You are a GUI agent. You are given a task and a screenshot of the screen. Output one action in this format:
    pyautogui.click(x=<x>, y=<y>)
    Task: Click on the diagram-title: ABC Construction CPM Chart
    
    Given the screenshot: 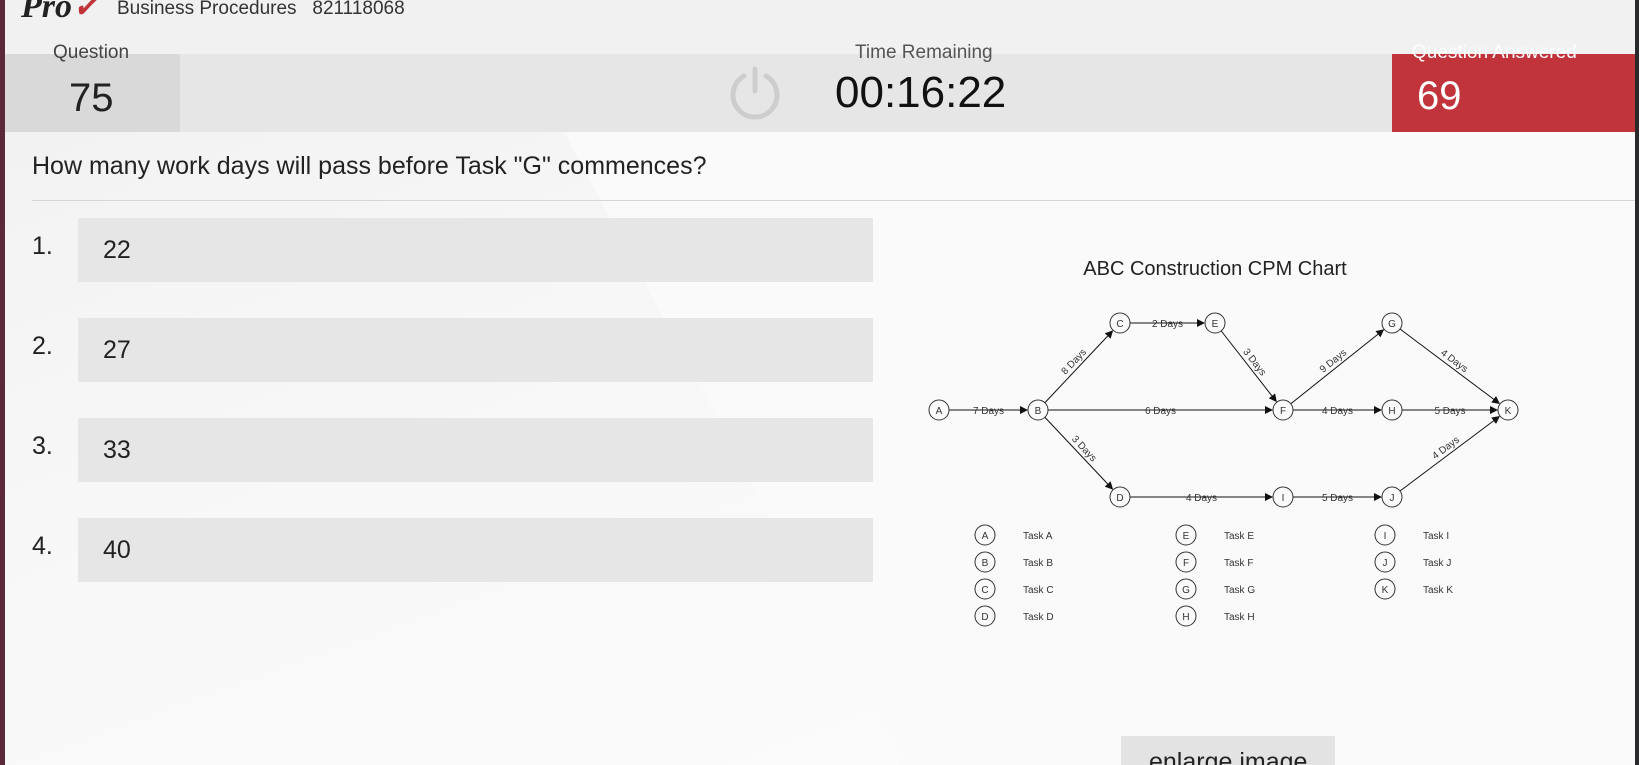 What is the action you would take?
    pyautogui.click(x=1215, y=269)
    